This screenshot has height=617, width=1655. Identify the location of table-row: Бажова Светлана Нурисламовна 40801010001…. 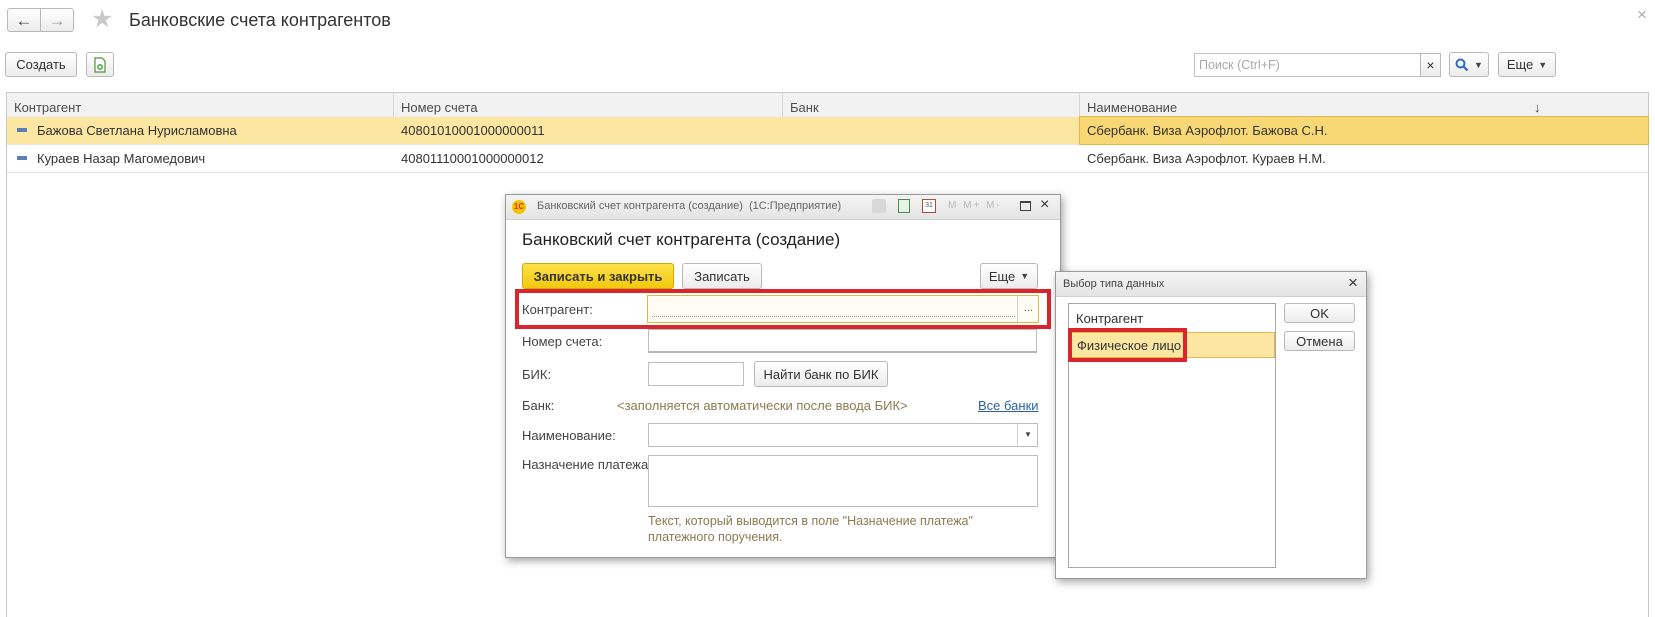
(828, 130).